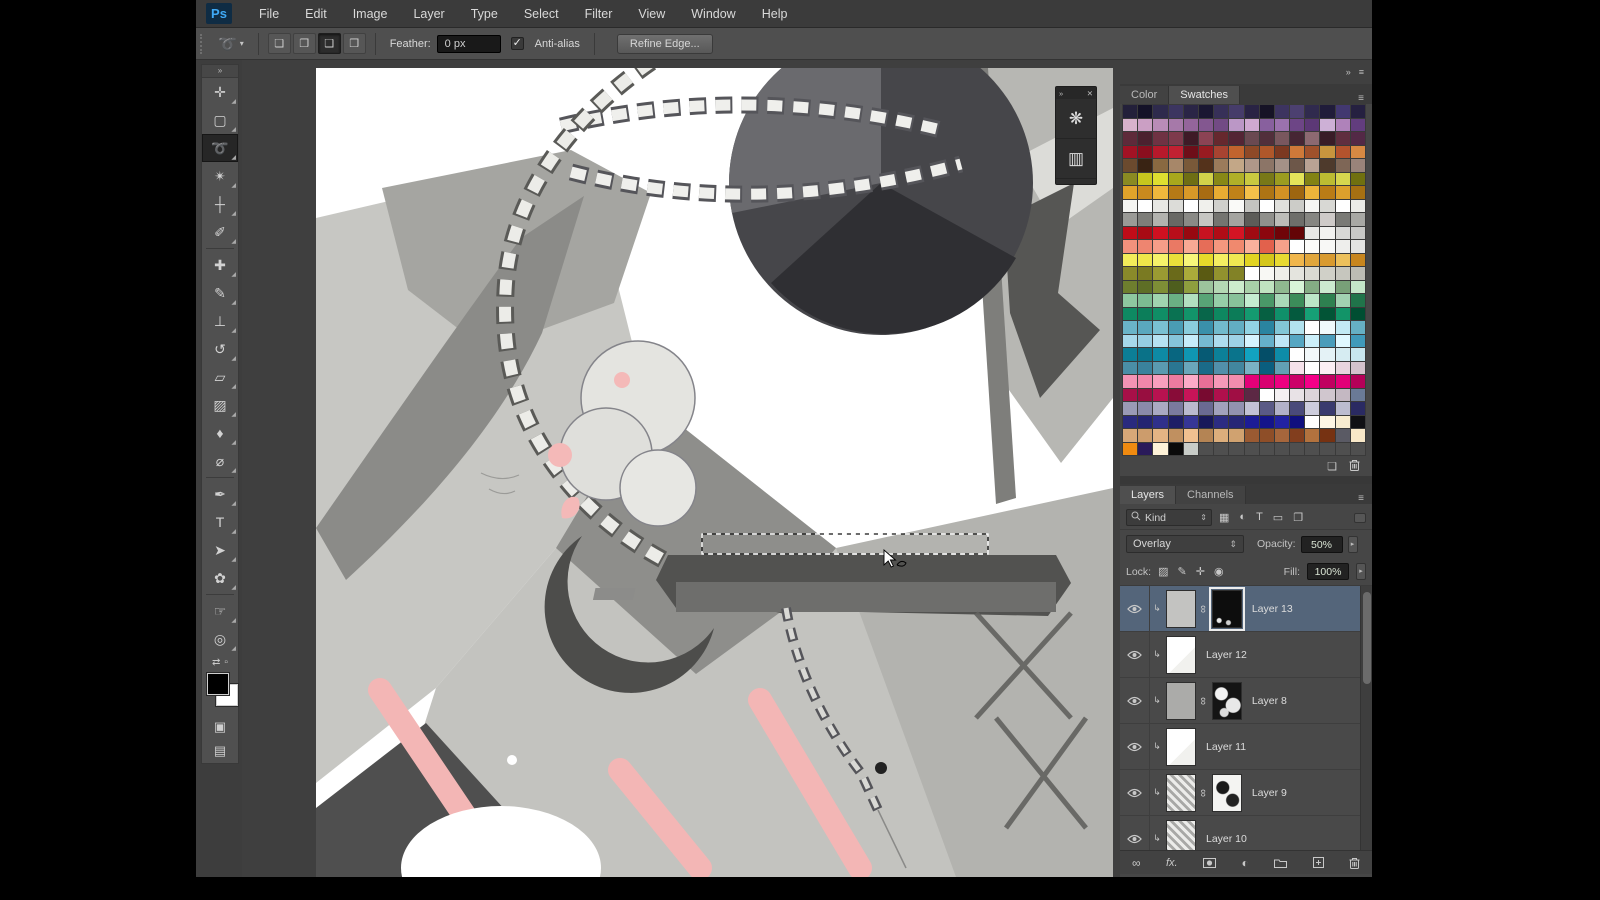 The width and height of the screenshot is (1600, 900). What do you see at coordinates (1076, 119) in the screenshot?
I see `adjustments-panel-icon: ❋` at bounding box center [1076, 119].